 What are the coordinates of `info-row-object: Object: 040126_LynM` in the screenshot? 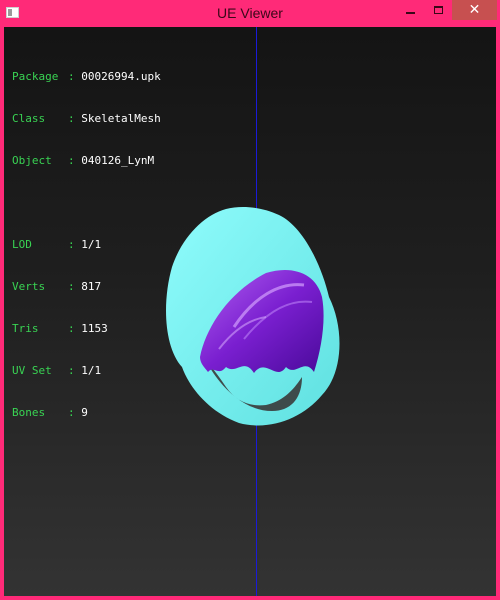 It's located at (83, 160).